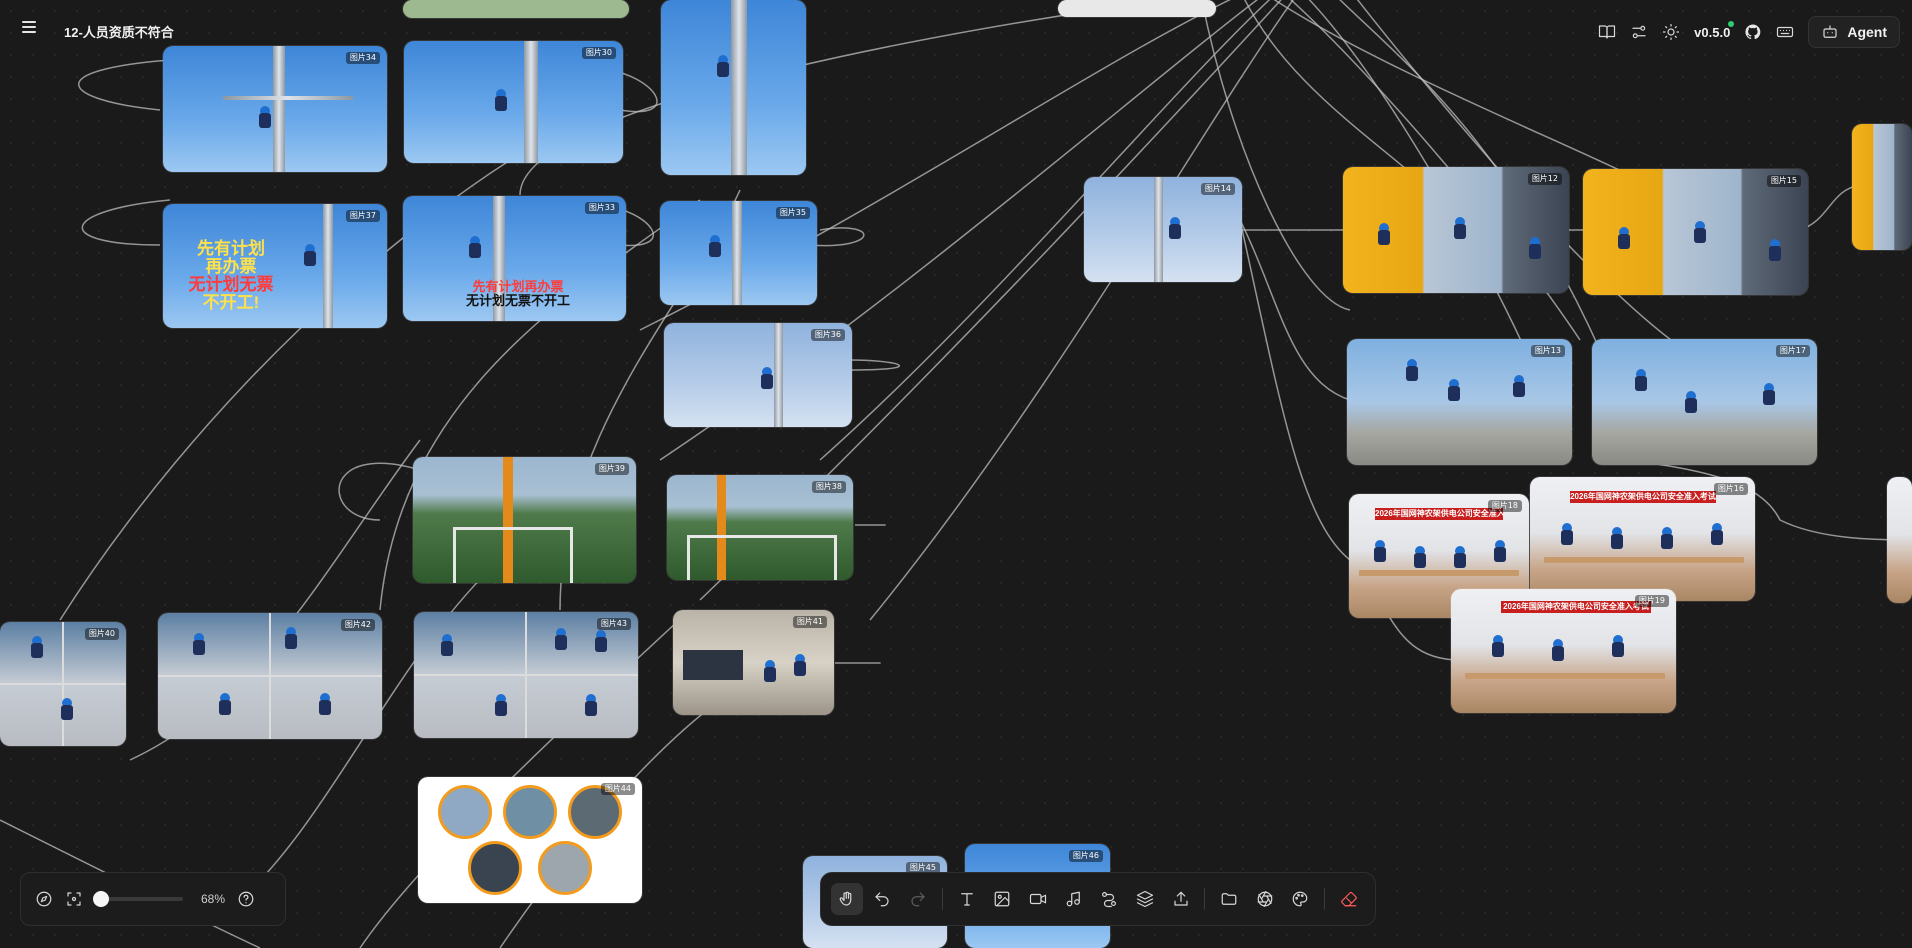 This screenshot has width=1912, height=948. I want to click on zoom-slider-handle, so click(100, 899).